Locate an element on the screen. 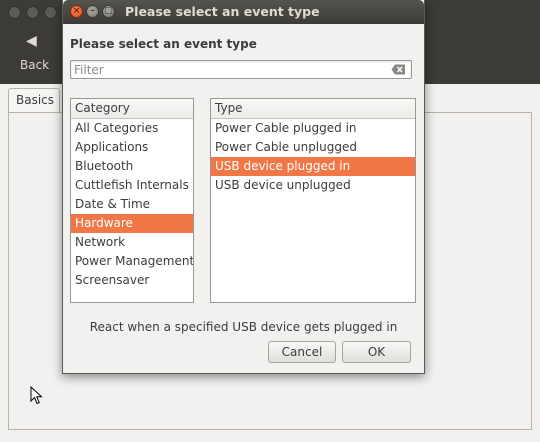 The height and width of the screenshot is (442, 540). type-list-item: Power Cable unplugged is located at coordinates (313, 147).